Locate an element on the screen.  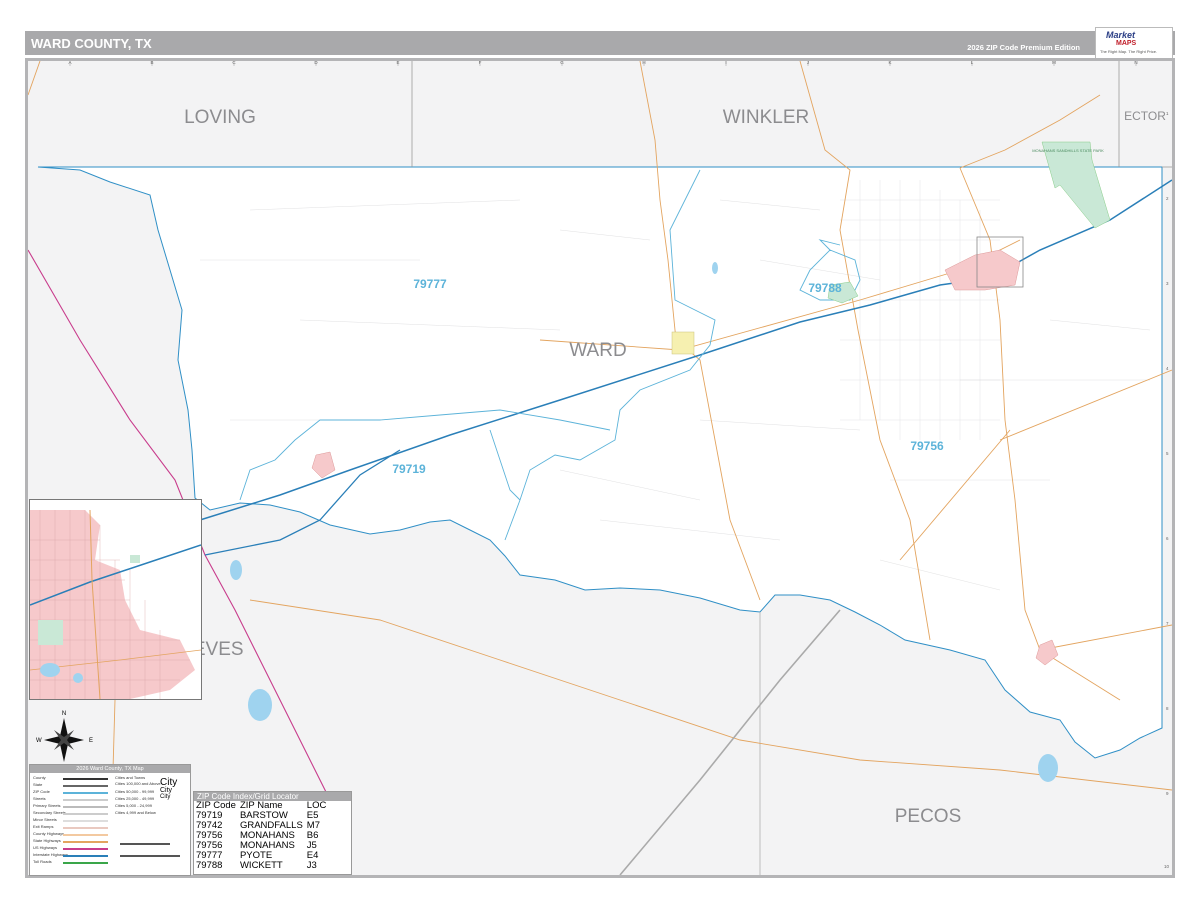
legend-cities-50k: Cities 50,000 - 99,999 is located at coordinates (135, 791).